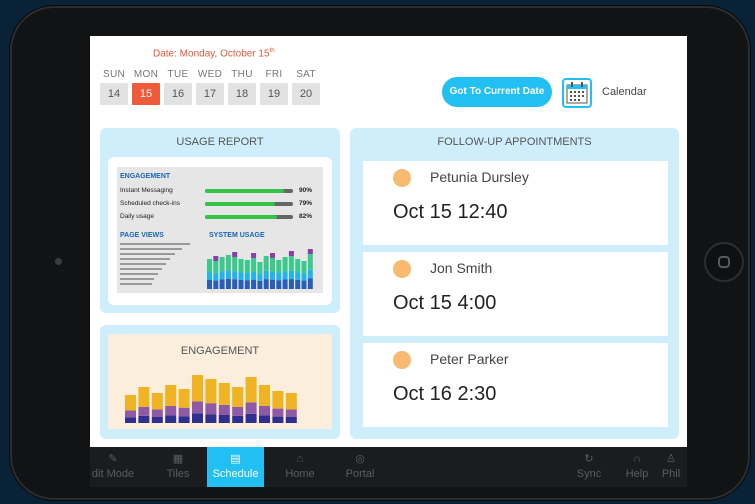 Image resolution: width=755 pixels, height=504 pixels. I want to click on tiles-icon: ▦, so click(178, 459).